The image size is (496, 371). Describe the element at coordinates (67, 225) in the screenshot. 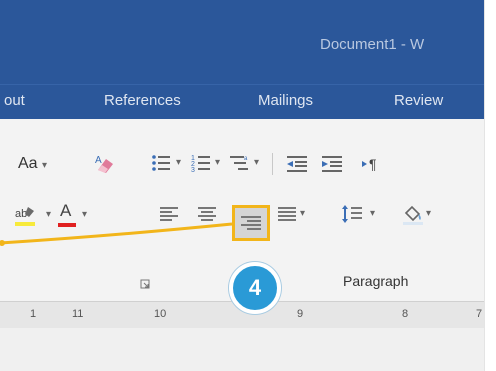

I see `font-color-swatch` at that location.